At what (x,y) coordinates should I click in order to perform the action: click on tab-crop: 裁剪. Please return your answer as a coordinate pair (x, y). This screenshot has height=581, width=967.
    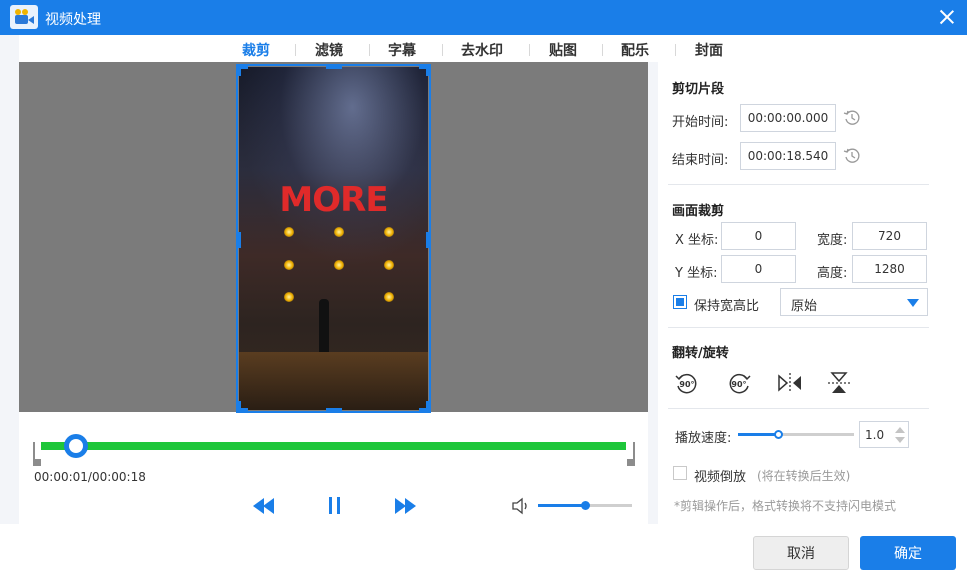
    Looking at the image, I should click on (256, 50).